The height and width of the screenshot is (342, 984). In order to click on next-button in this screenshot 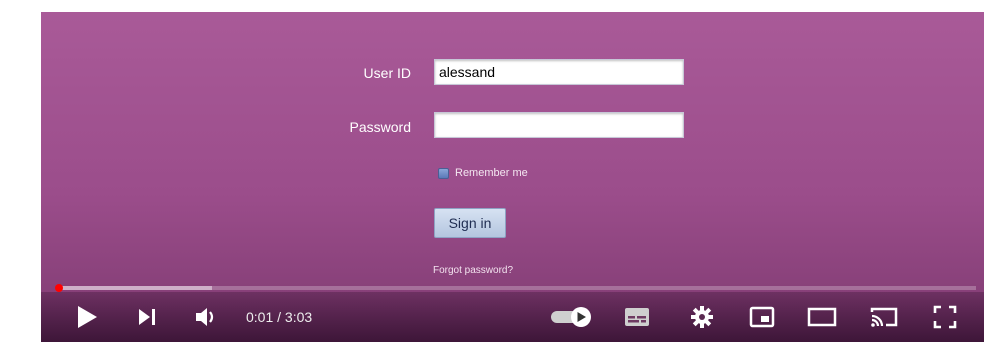, I will do `click(147, 317)`.